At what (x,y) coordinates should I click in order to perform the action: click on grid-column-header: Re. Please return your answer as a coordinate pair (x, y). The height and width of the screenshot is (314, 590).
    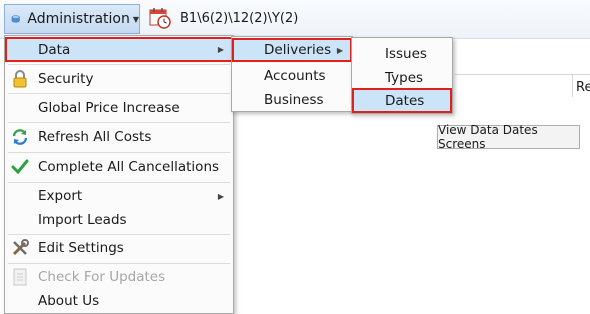
    Looking at the image, I should click on (583, 87).